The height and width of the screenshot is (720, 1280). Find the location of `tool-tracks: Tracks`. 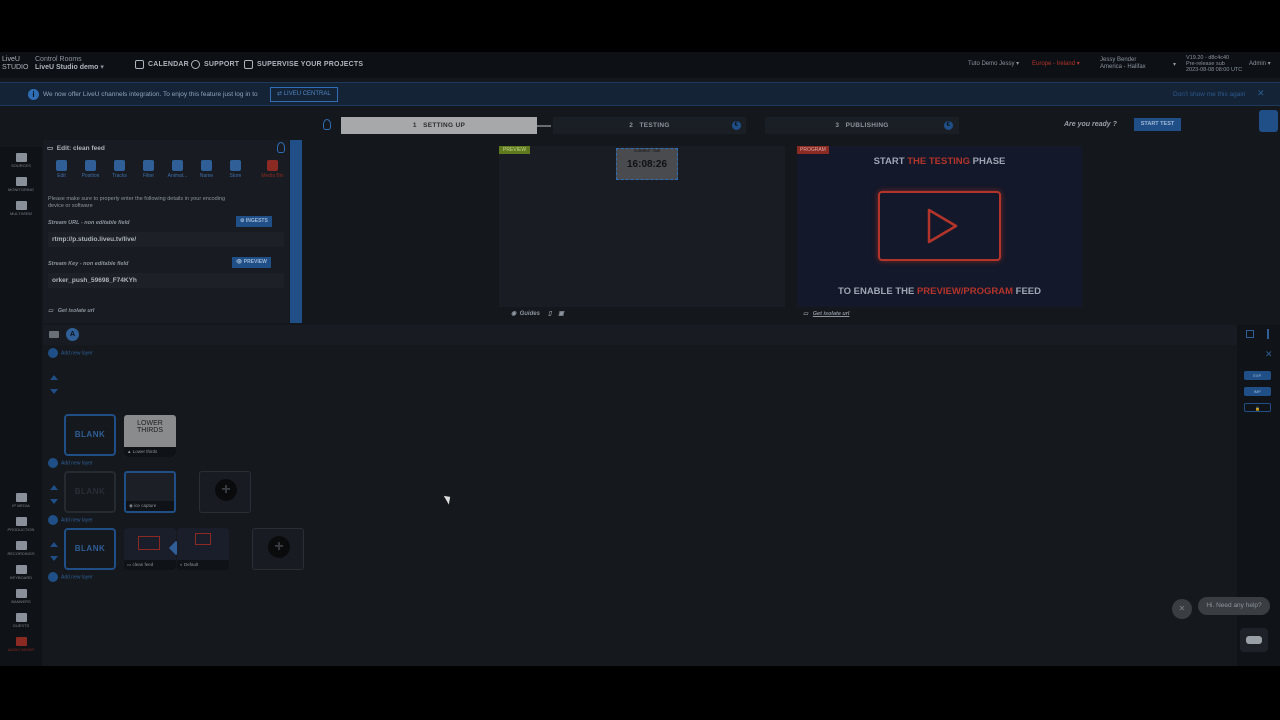

tool-tracks: Tracks is located at coordinates (119, 169).